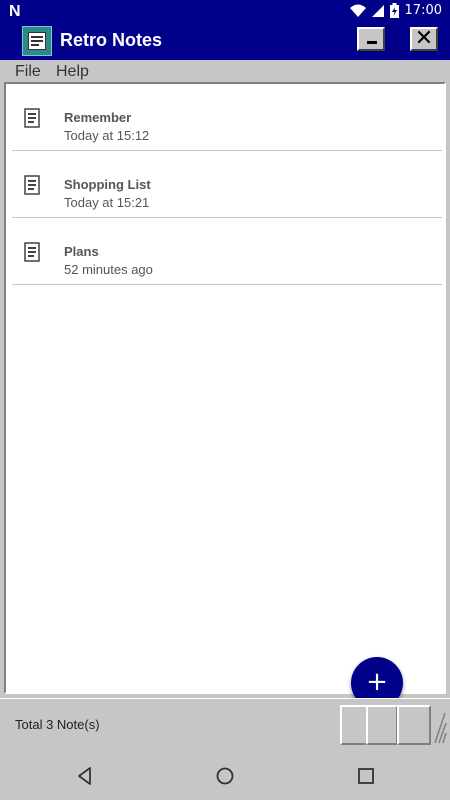 The height and width of the screenshot is (800, 450). What do you see at coordinates (57, 724) in the screenshot?
I see `total-notes-label: Total 3 Note(s)` at bounding box center [57, 724].